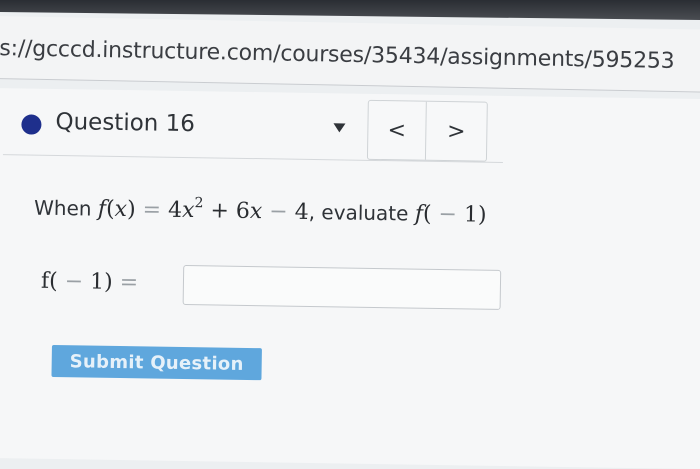 The image size is (700, 469). Describe the element at coordinates (456, 131) in the screenshot. I see `next-question-button: >` at that location.